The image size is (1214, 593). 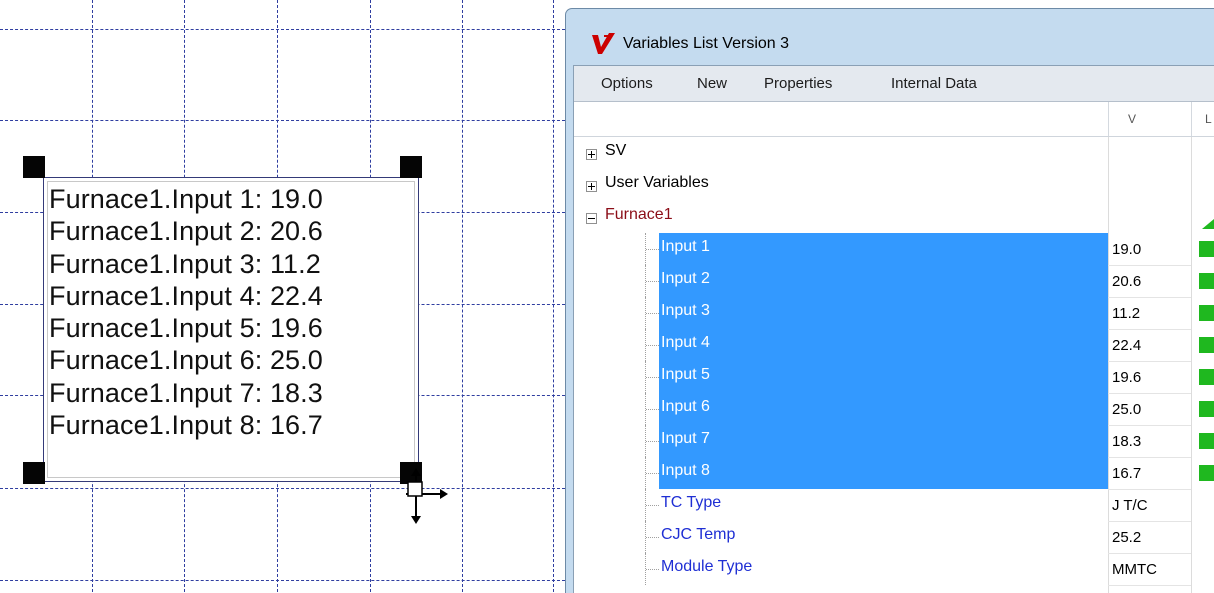 I want to click on tree-label: Input 6, so click(x=685, y=406).